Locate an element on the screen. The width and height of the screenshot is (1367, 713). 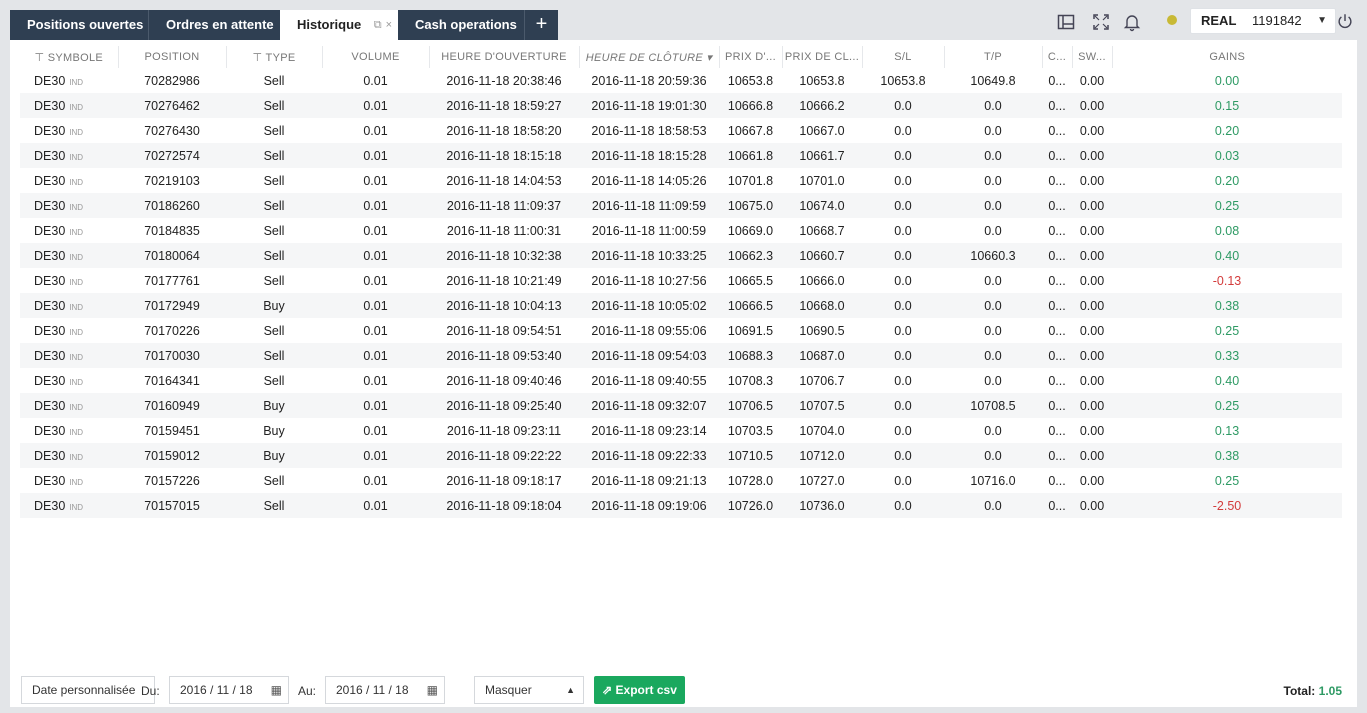
cell-5: 2016-11-18 09:55:06 is located at coordinates (649, 330).